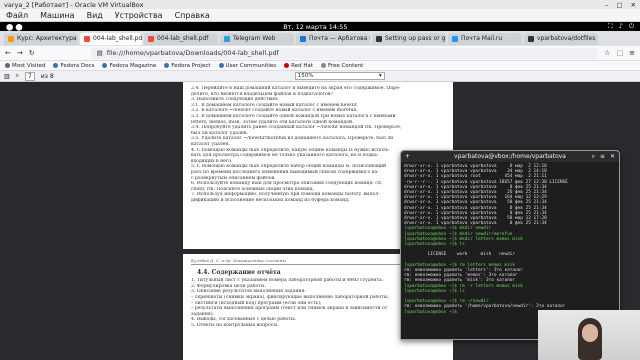  What do you see at coordinates (129, 66) in the screenshot?
I see `bookmark-fedora-magazine: Fedora Magazine` at bounding box center [129, 66].